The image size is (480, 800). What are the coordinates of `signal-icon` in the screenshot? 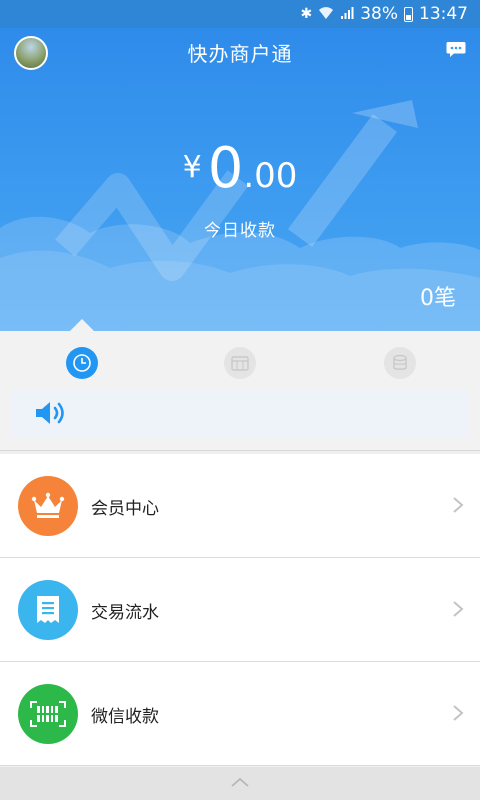 It's located at (347, 14).